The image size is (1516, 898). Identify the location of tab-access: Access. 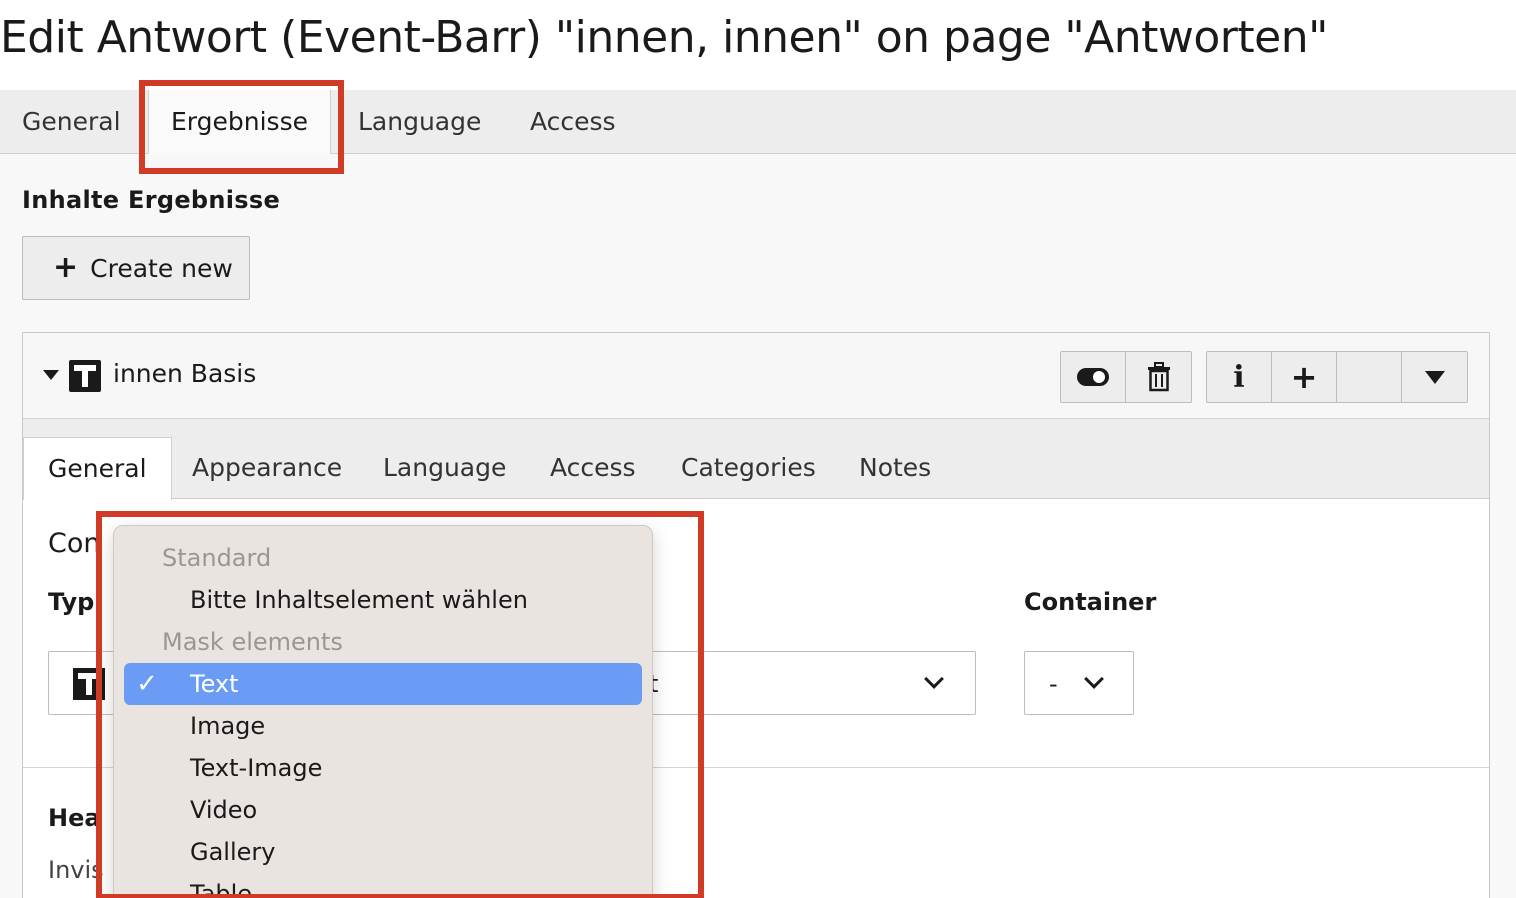
(573, 122).